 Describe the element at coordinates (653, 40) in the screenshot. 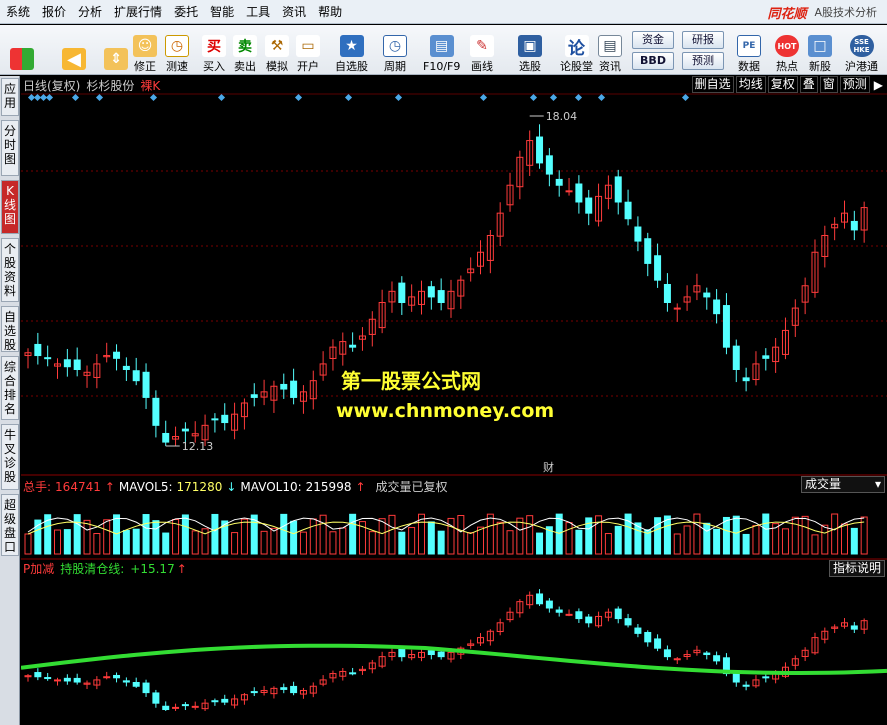

I see `fund-button: 资金` at that location.